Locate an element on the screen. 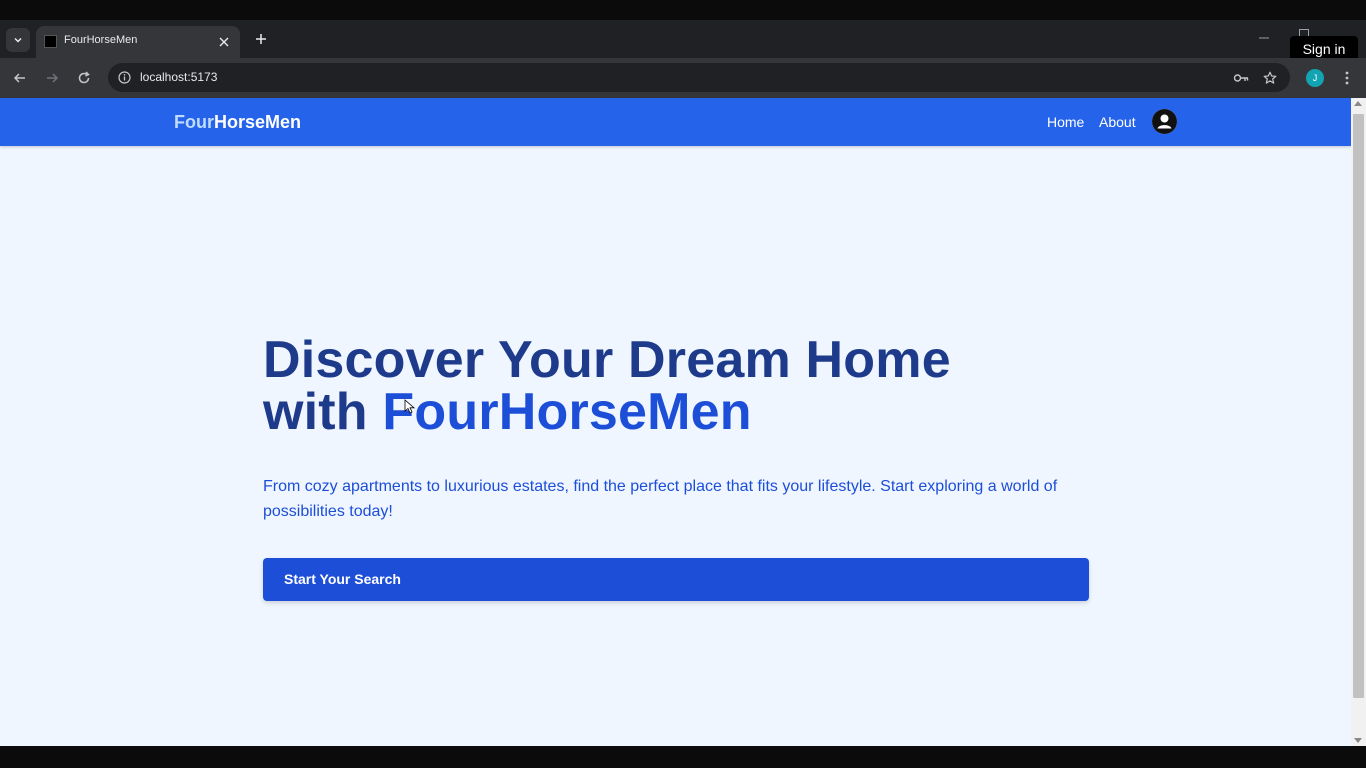  tab-list-button is located at coordinates (18, 40).